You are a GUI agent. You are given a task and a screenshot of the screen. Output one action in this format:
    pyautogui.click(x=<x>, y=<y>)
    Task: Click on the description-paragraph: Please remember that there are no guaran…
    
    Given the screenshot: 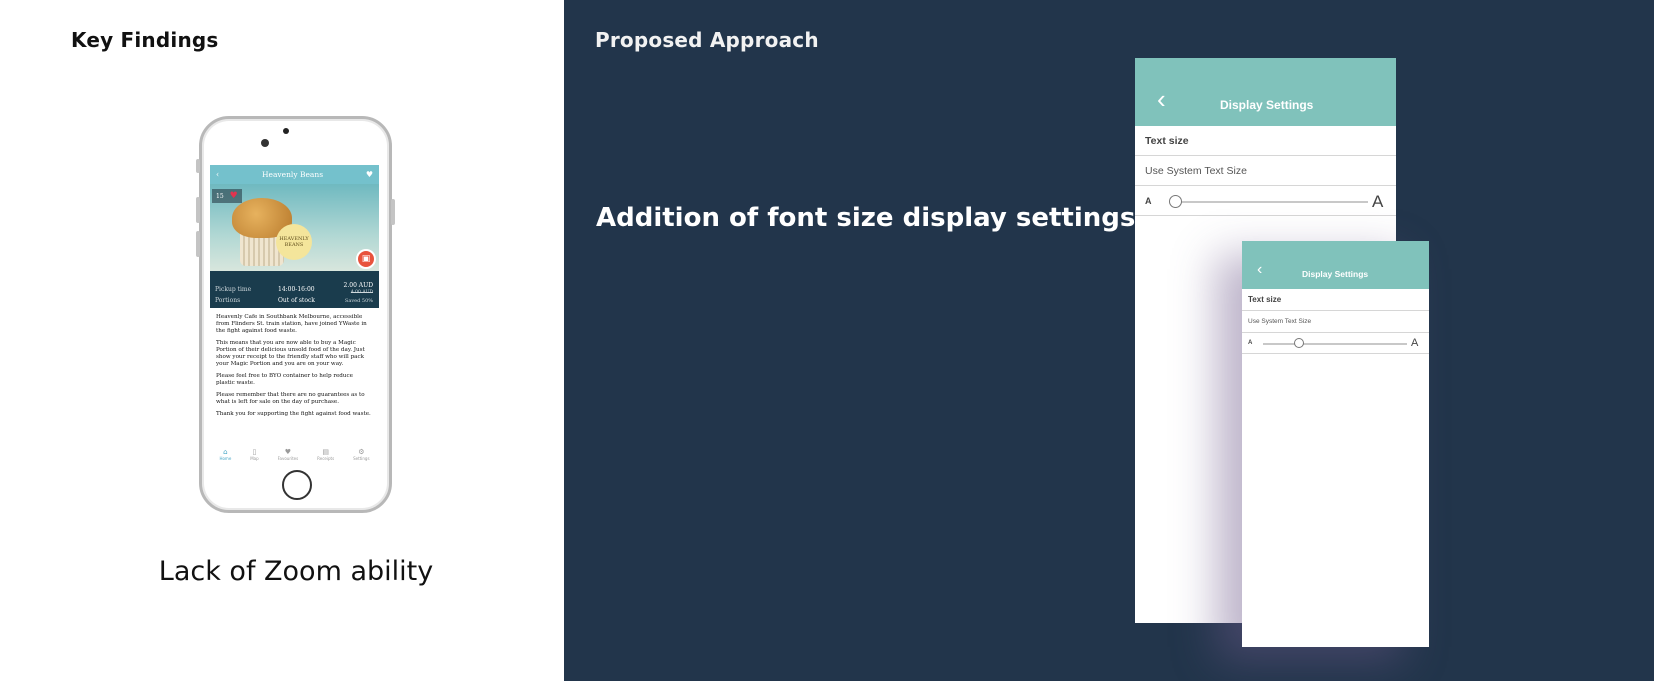 What is the action you would take?
    pyautogui.click(x=290, y=398)
    